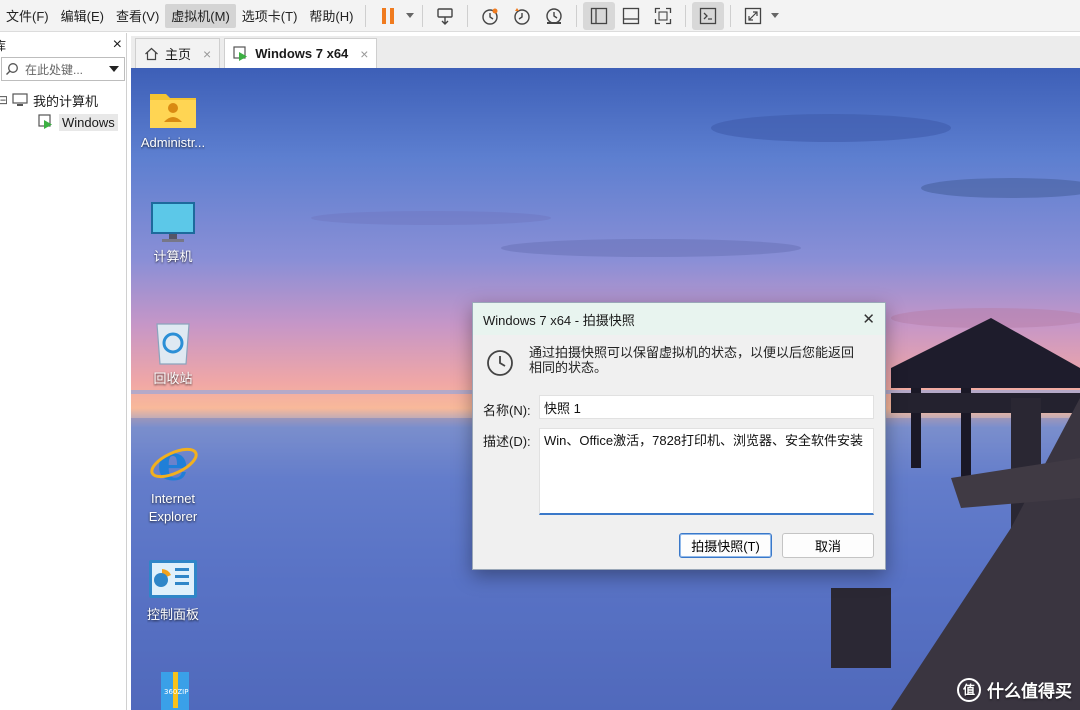 Image resolution: width=1080 pixels, height=710 pixels. What do you see at coordinates (828, 545) in the screenshot?
I see `cancel-button: 取消` at bounding box center [828, 545].